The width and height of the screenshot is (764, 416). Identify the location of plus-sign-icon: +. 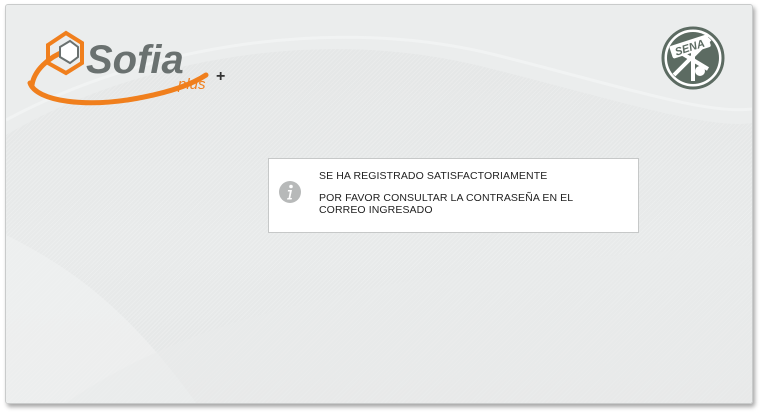
(220, 76).